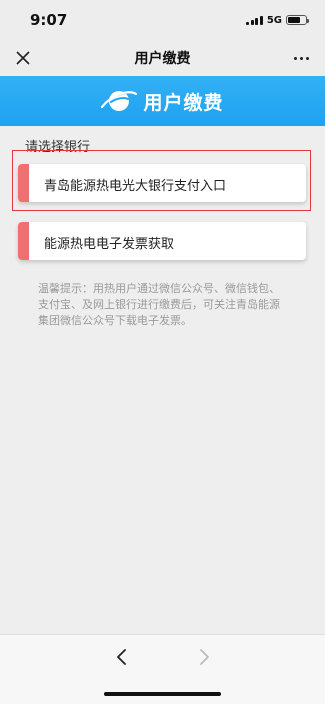  I want to click on status-time: 9:07, so click(49, 20).